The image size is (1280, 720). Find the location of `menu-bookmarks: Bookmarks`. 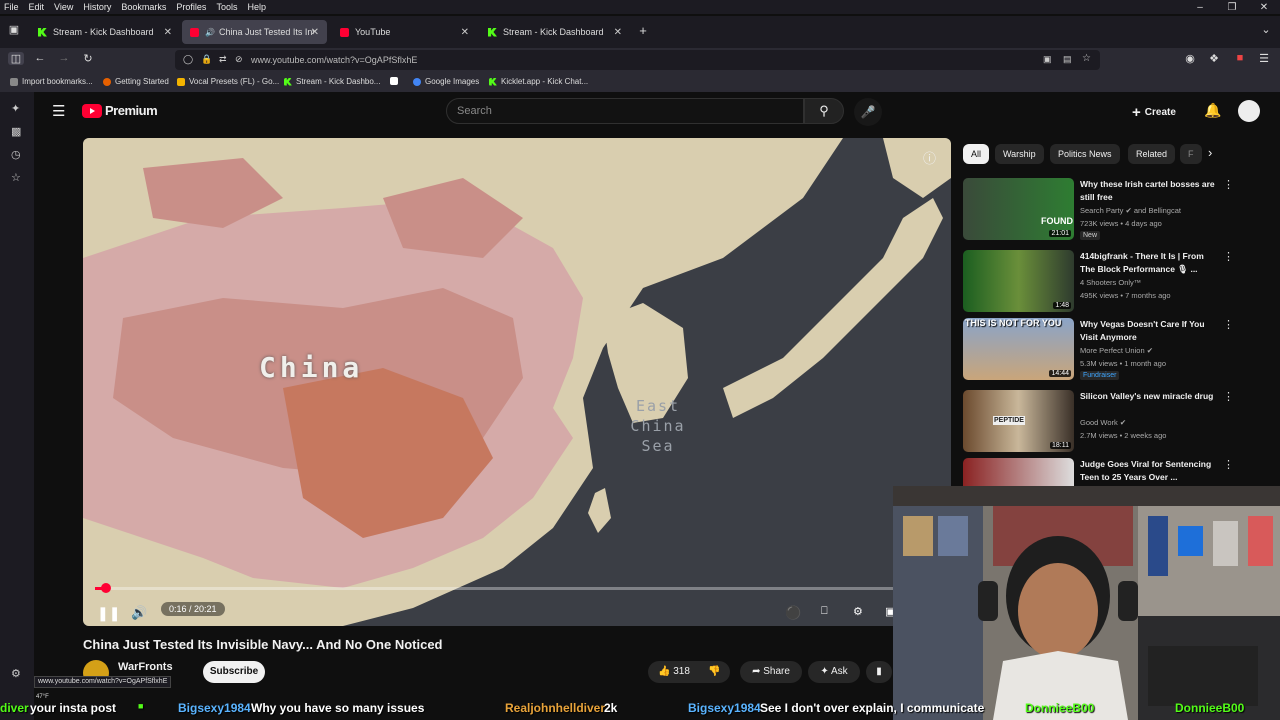

menu-bookmarks: Bookmarks is located at coordinates (143, 7).